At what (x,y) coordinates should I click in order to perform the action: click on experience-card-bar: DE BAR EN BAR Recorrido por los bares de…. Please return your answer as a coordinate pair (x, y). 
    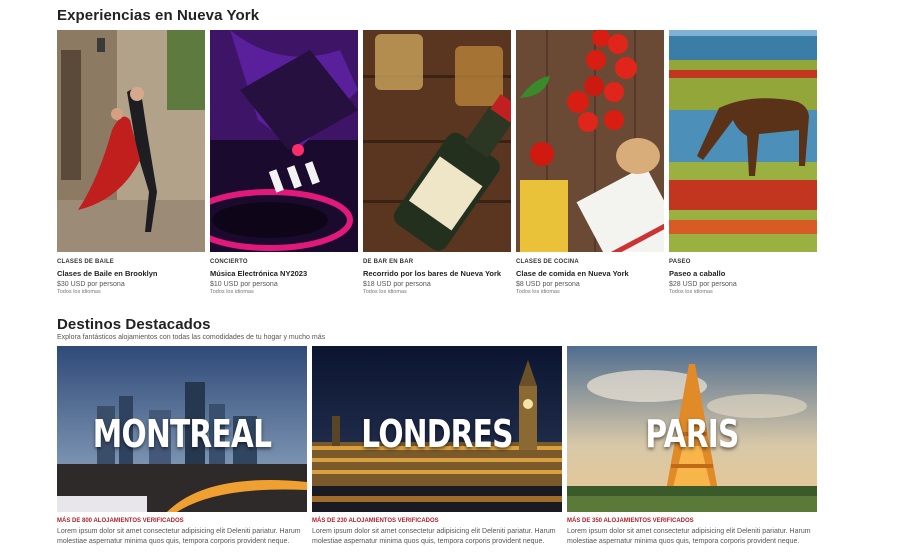
    Looking at the image, I should click on (437, 162).